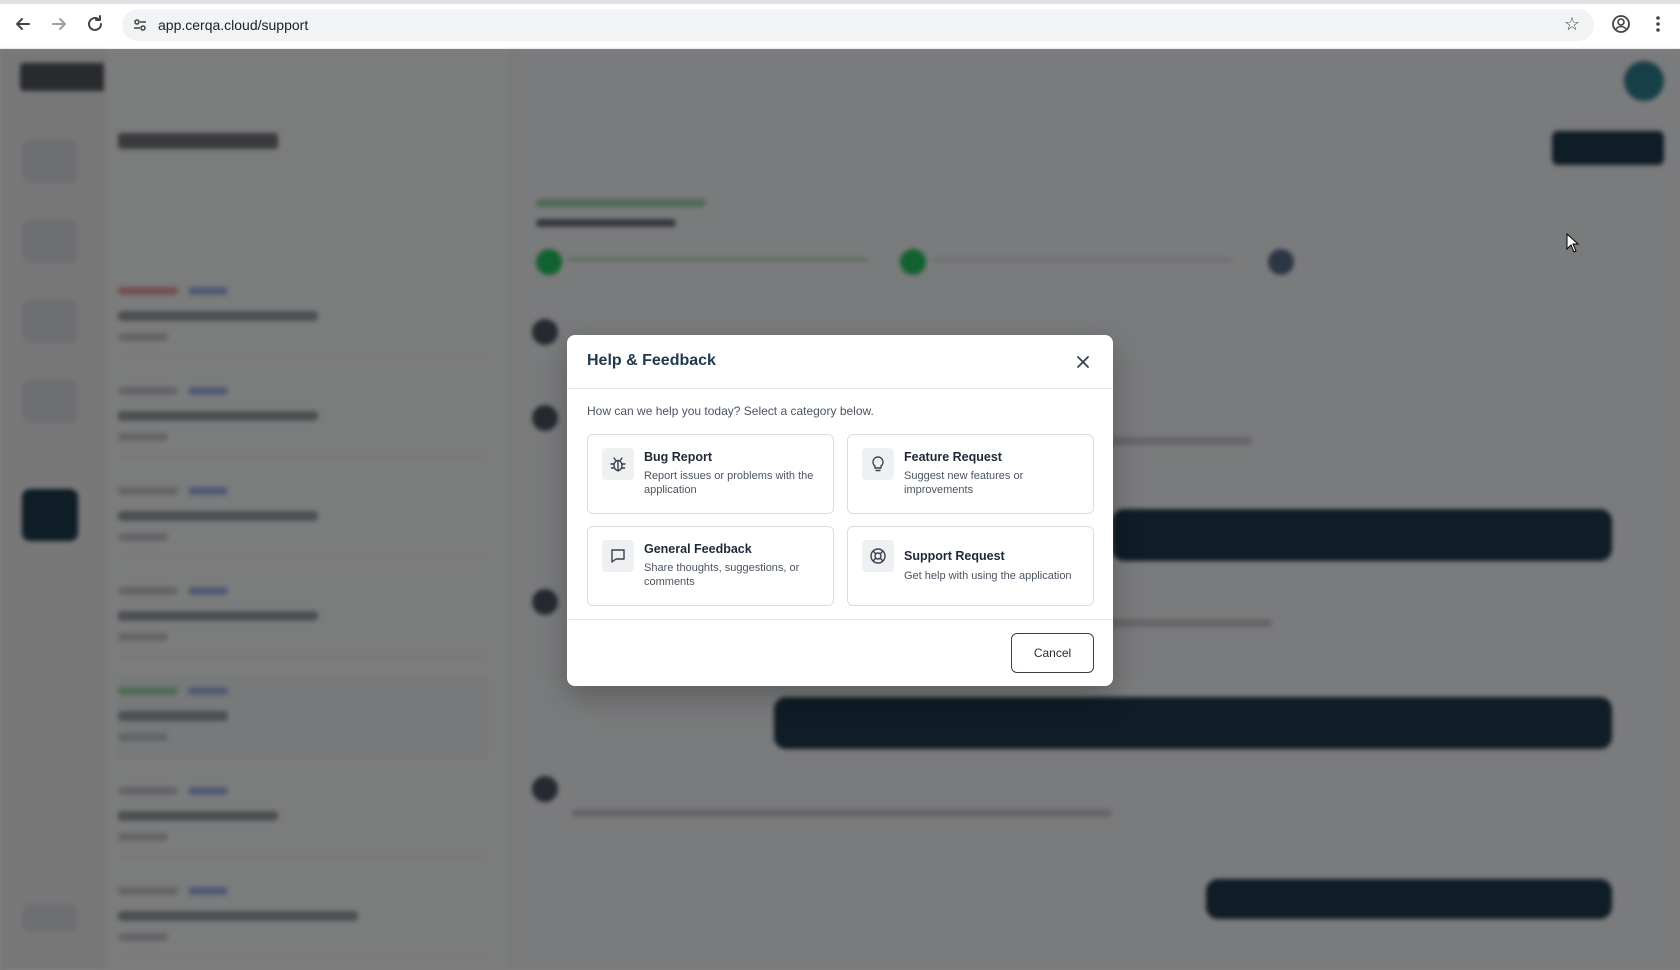 This screenshot has width=1680, height=970. Describe the element at coordinates (618, 556) in the screenshot. I see `chat-bubble-icon` at that location.